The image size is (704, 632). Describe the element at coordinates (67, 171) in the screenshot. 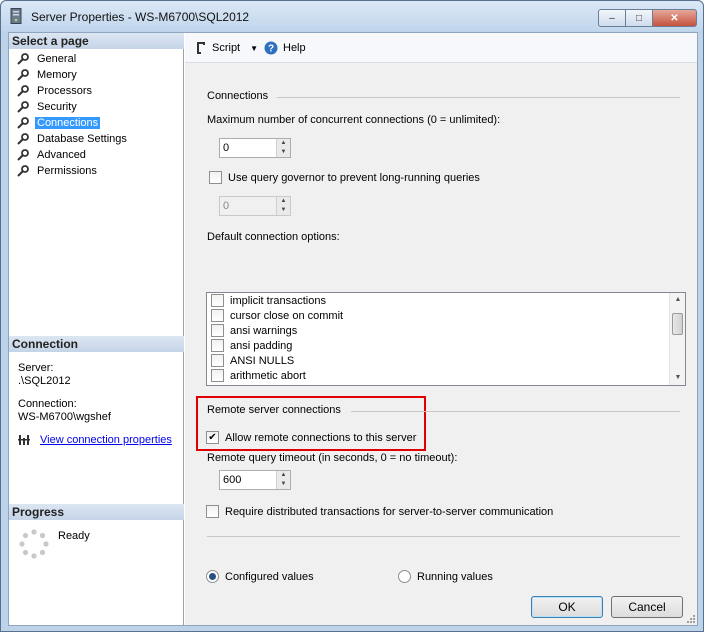

I see `page-item-label: Permissions` at that location.